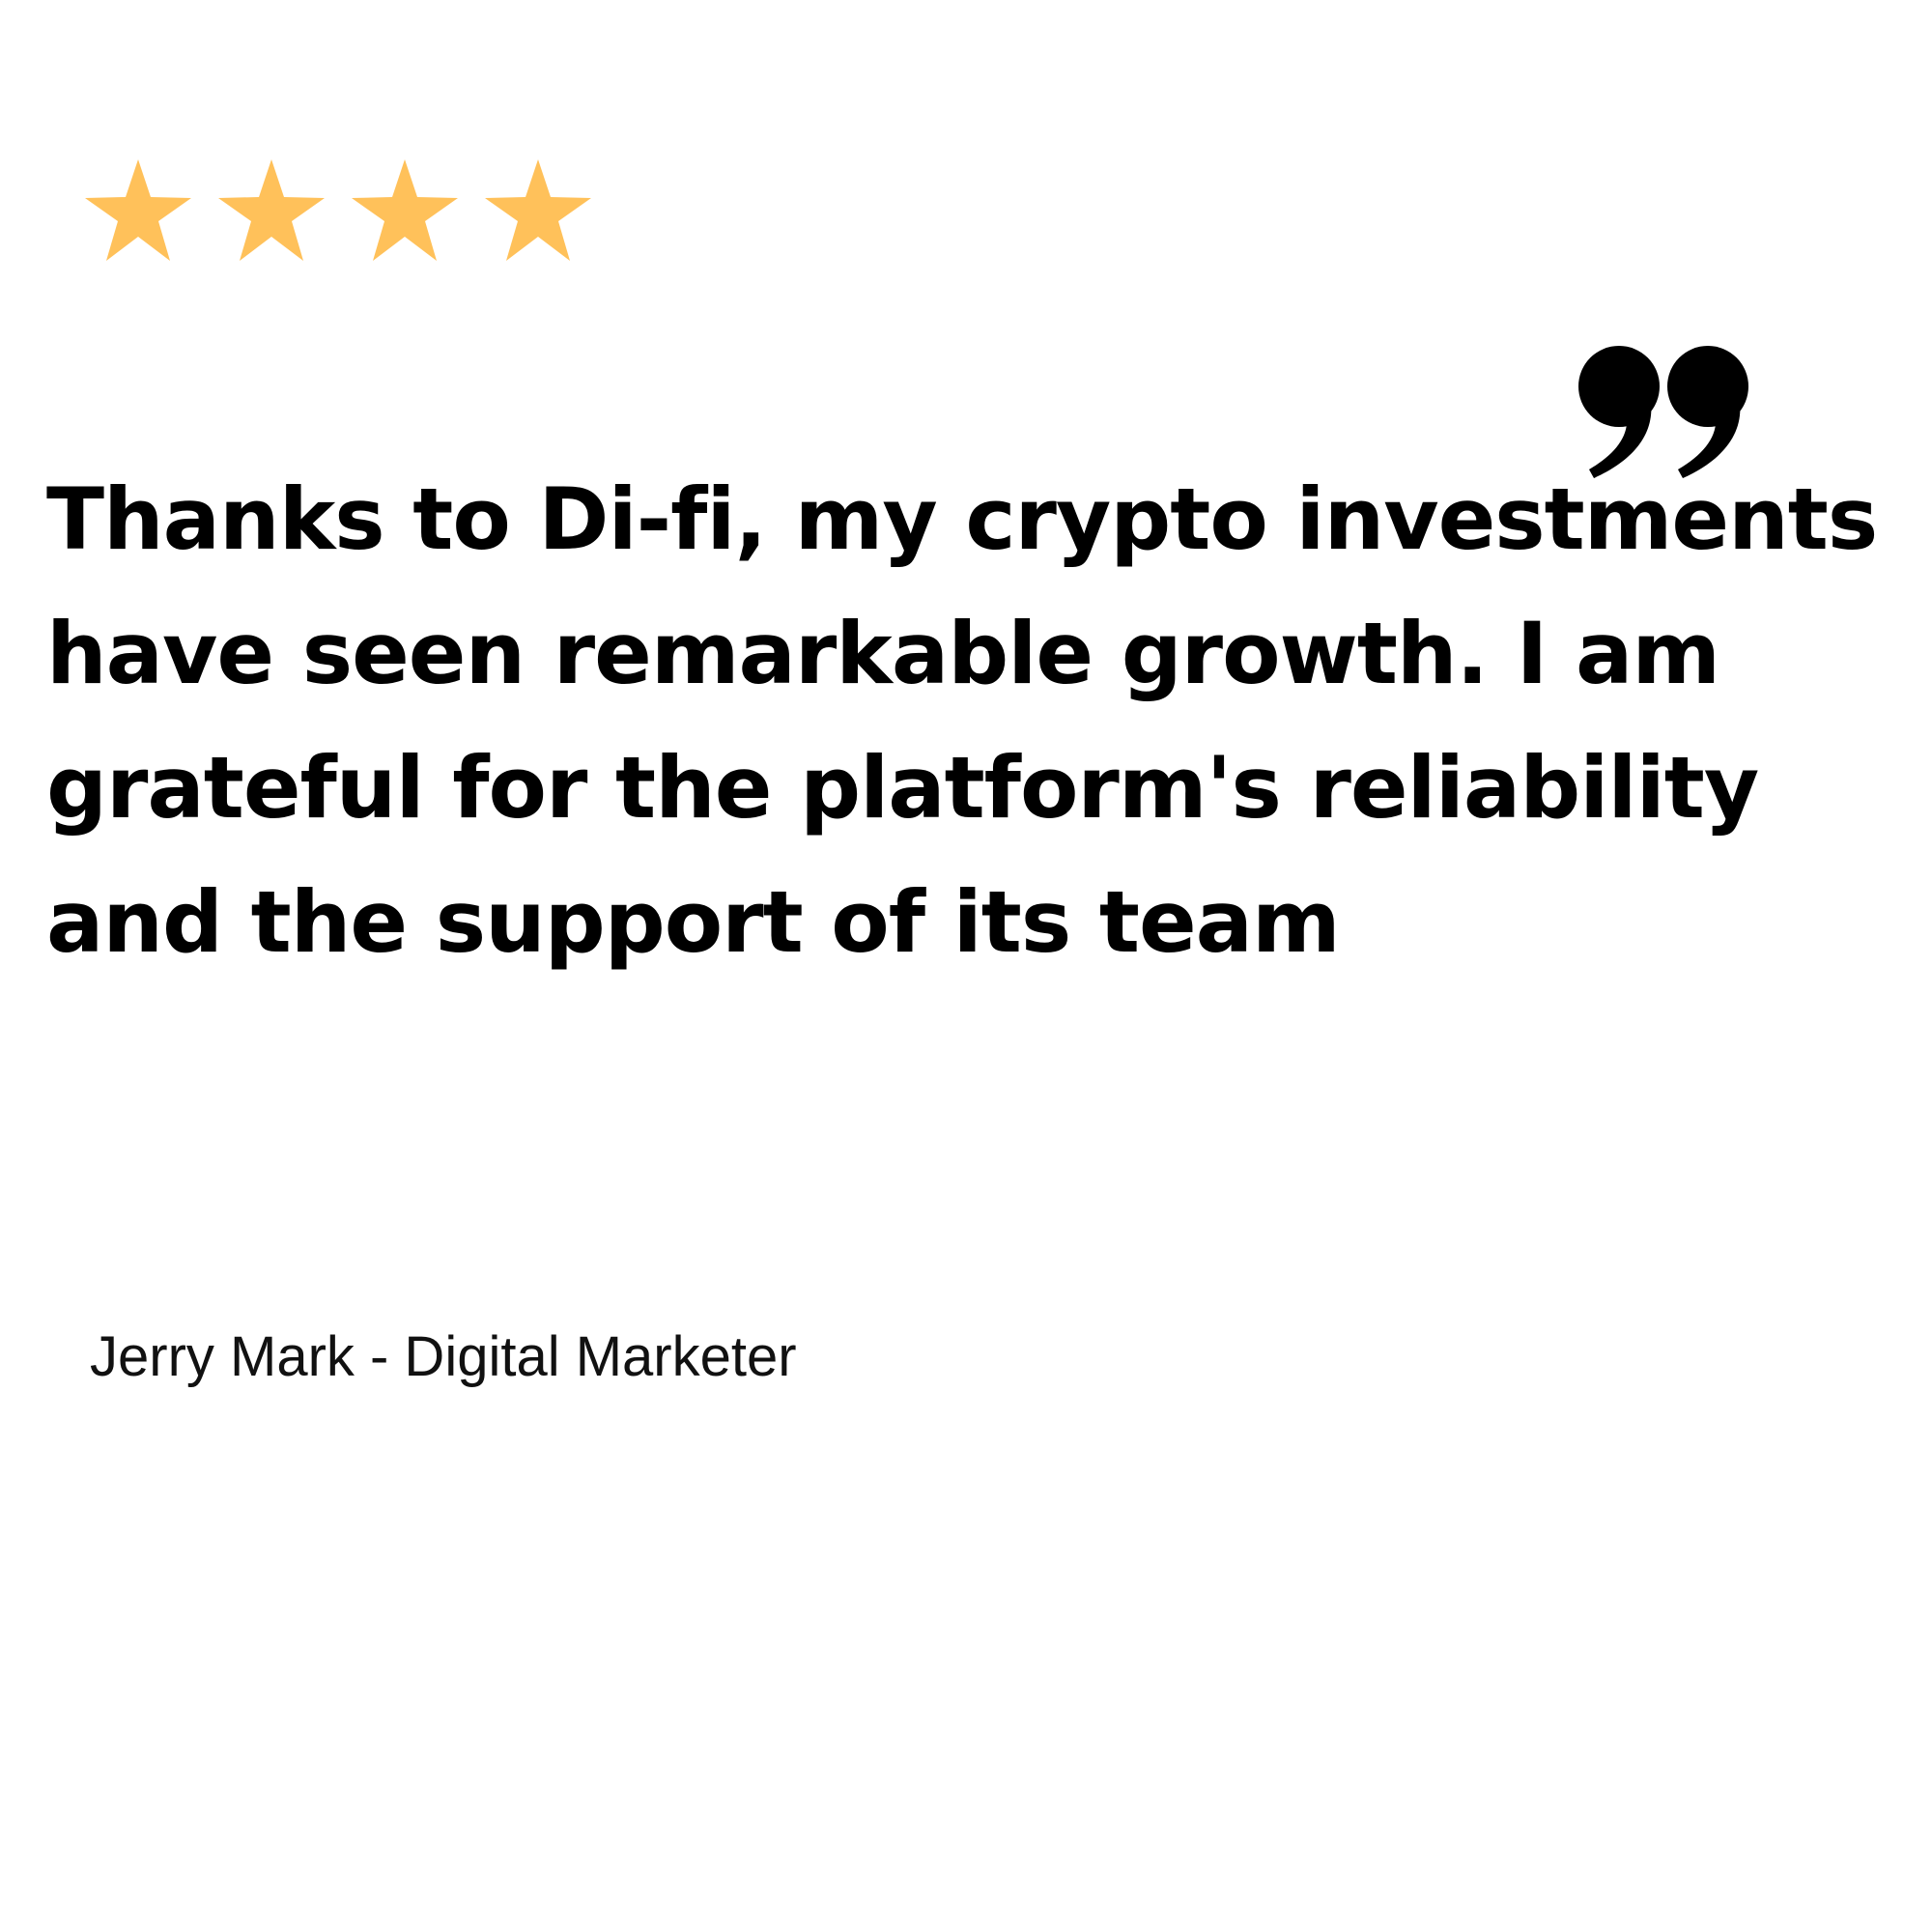 Image resolution: width=1932 pixels, height=1932 pixels. What do you see at coordinates (338, 210) in the screenshot?
I see `star-rating` at bounding box center [338, 210].